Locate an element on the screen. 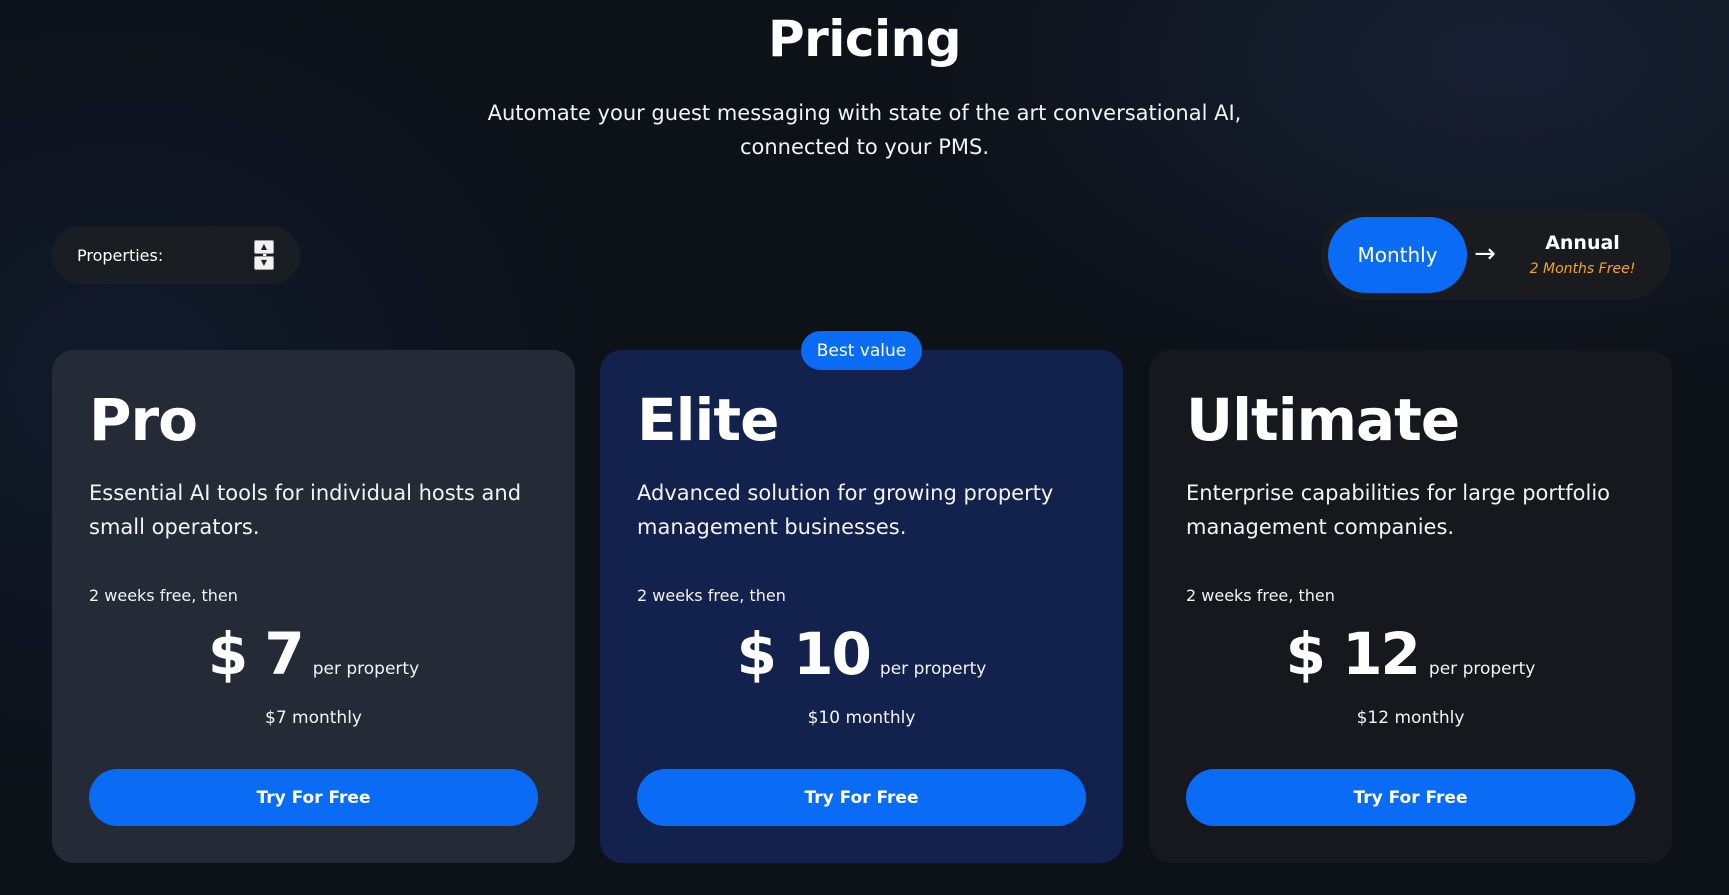 The width and height of the screenshot is (1729, 895). monthly-toggle-button: Monthly is located at coordinates (1397, 255).